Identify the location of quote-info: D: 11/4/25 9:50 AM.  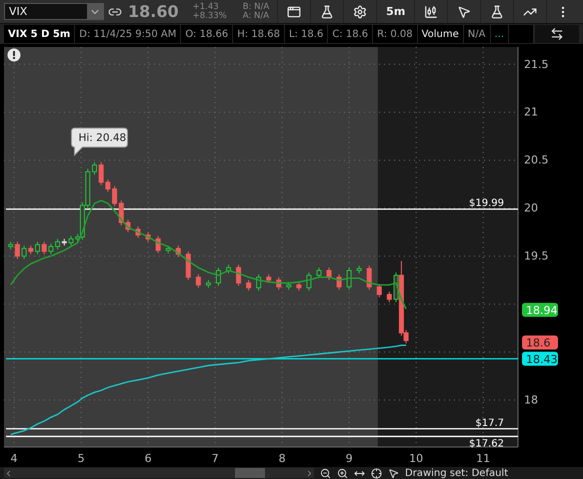
(127, 34).